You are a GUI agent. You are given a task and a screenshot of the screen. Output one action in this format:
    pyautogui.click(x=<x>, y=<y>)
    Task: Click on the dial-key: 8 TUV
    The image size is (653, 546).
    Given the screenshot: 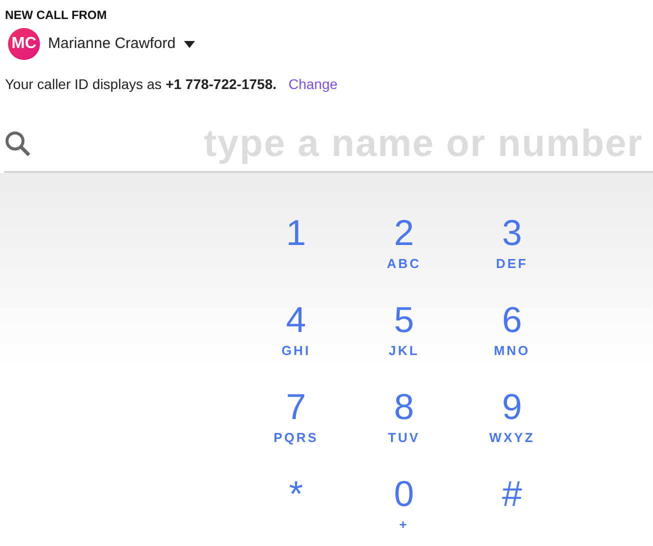 What is the action you would take?
    pyautogui.click(x=404, y=432)
    